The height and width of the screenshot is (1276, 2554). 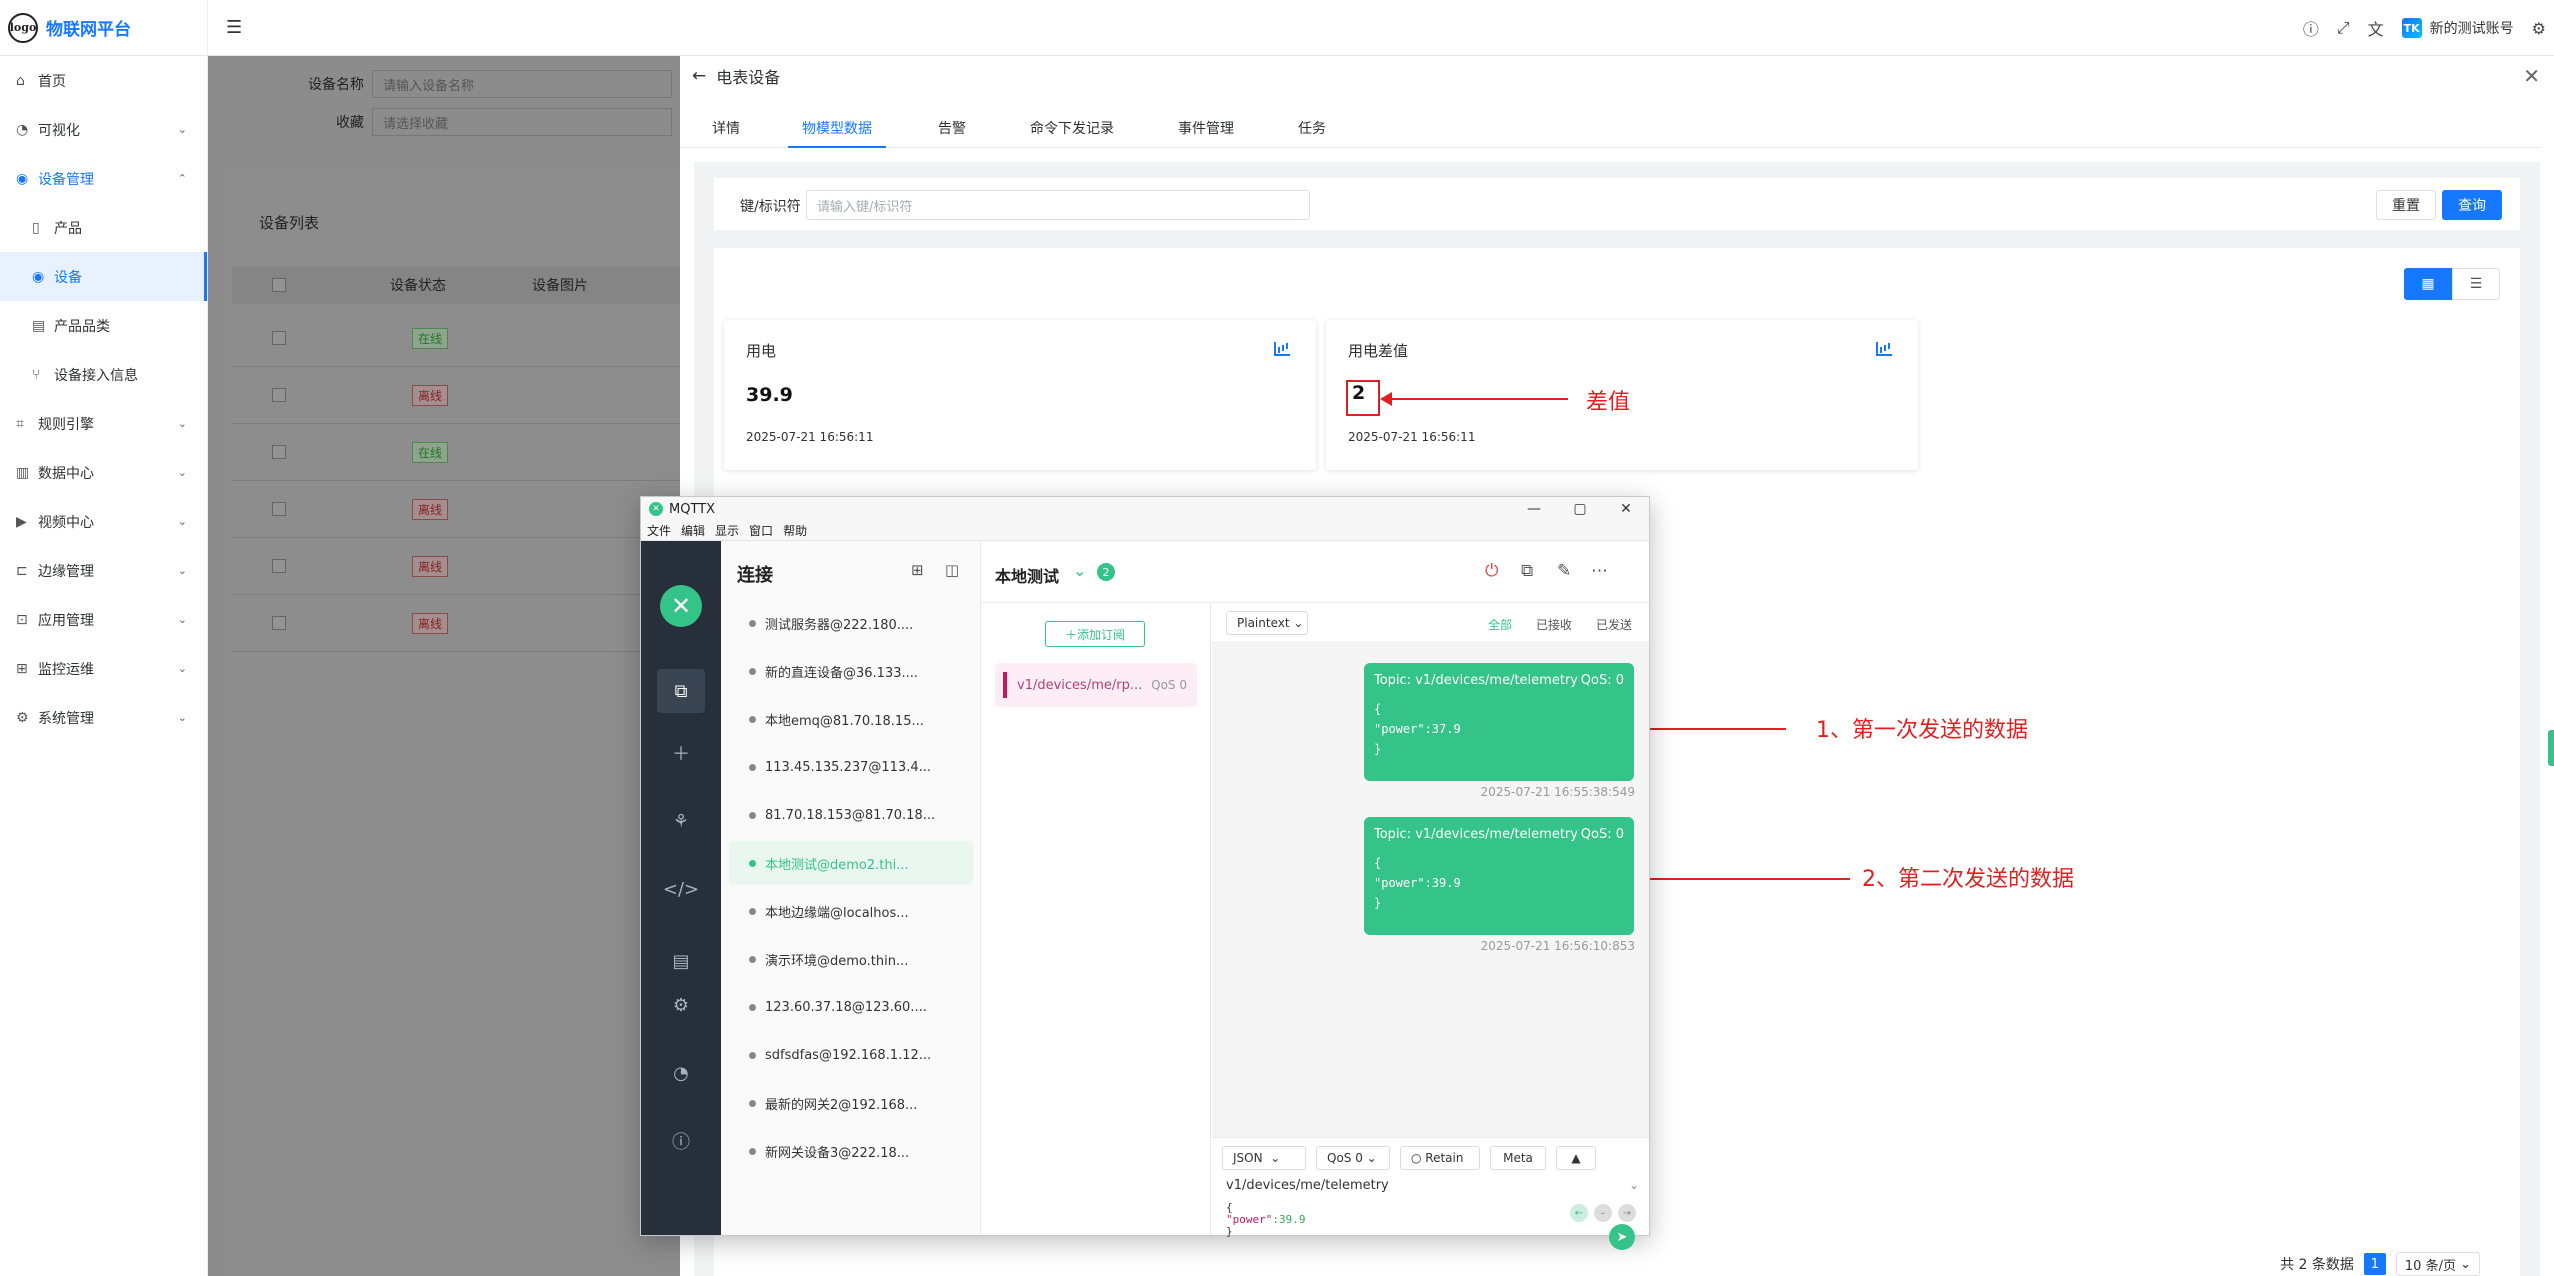 What do you see at coordinates (2374, 1264) in the screenshot?
I see `page-1-button: 1` at bounding box center [2374, 1264].